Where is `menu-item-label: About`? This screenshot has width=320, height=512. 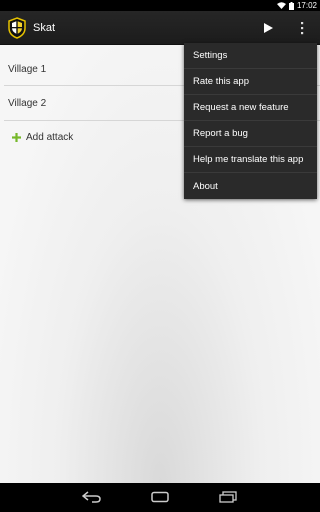 menu-item-label: About is located at coordinates (205, 186).